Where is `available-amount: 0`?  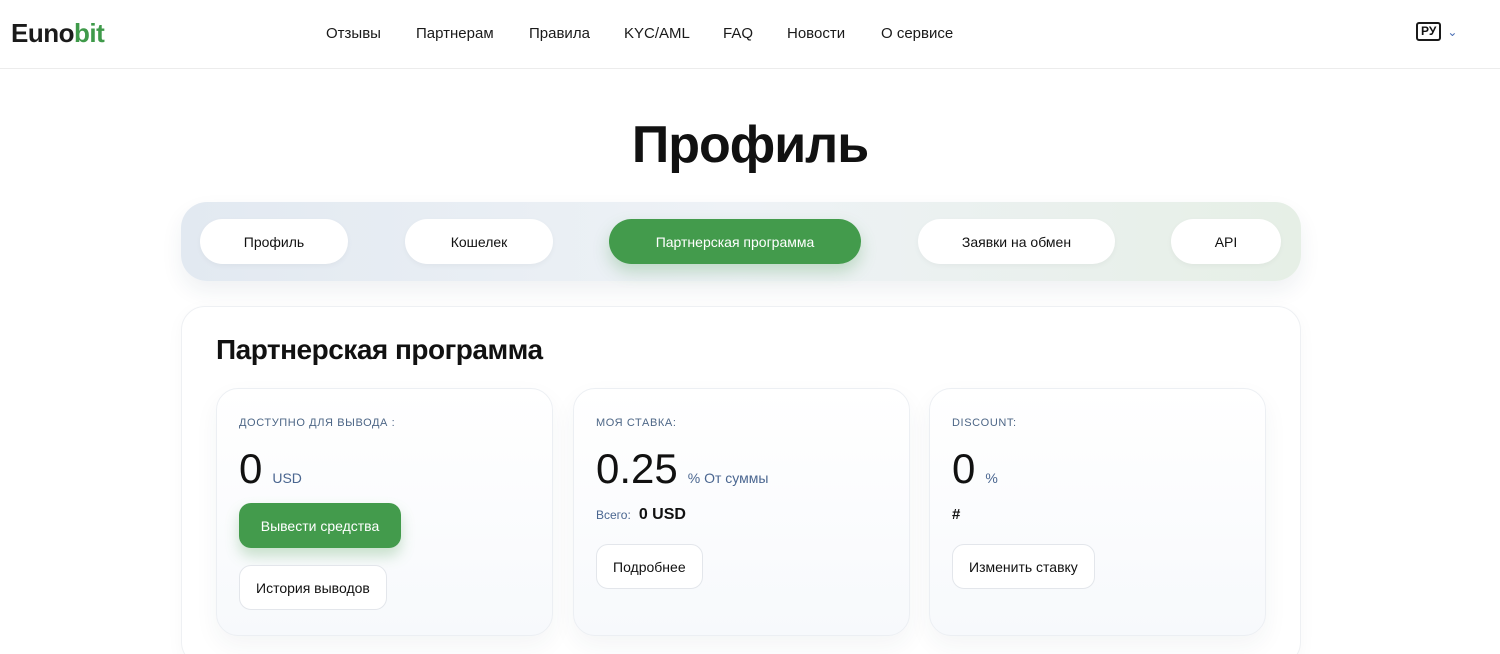
available-amount: 0 is located at coordinates (251, 468).